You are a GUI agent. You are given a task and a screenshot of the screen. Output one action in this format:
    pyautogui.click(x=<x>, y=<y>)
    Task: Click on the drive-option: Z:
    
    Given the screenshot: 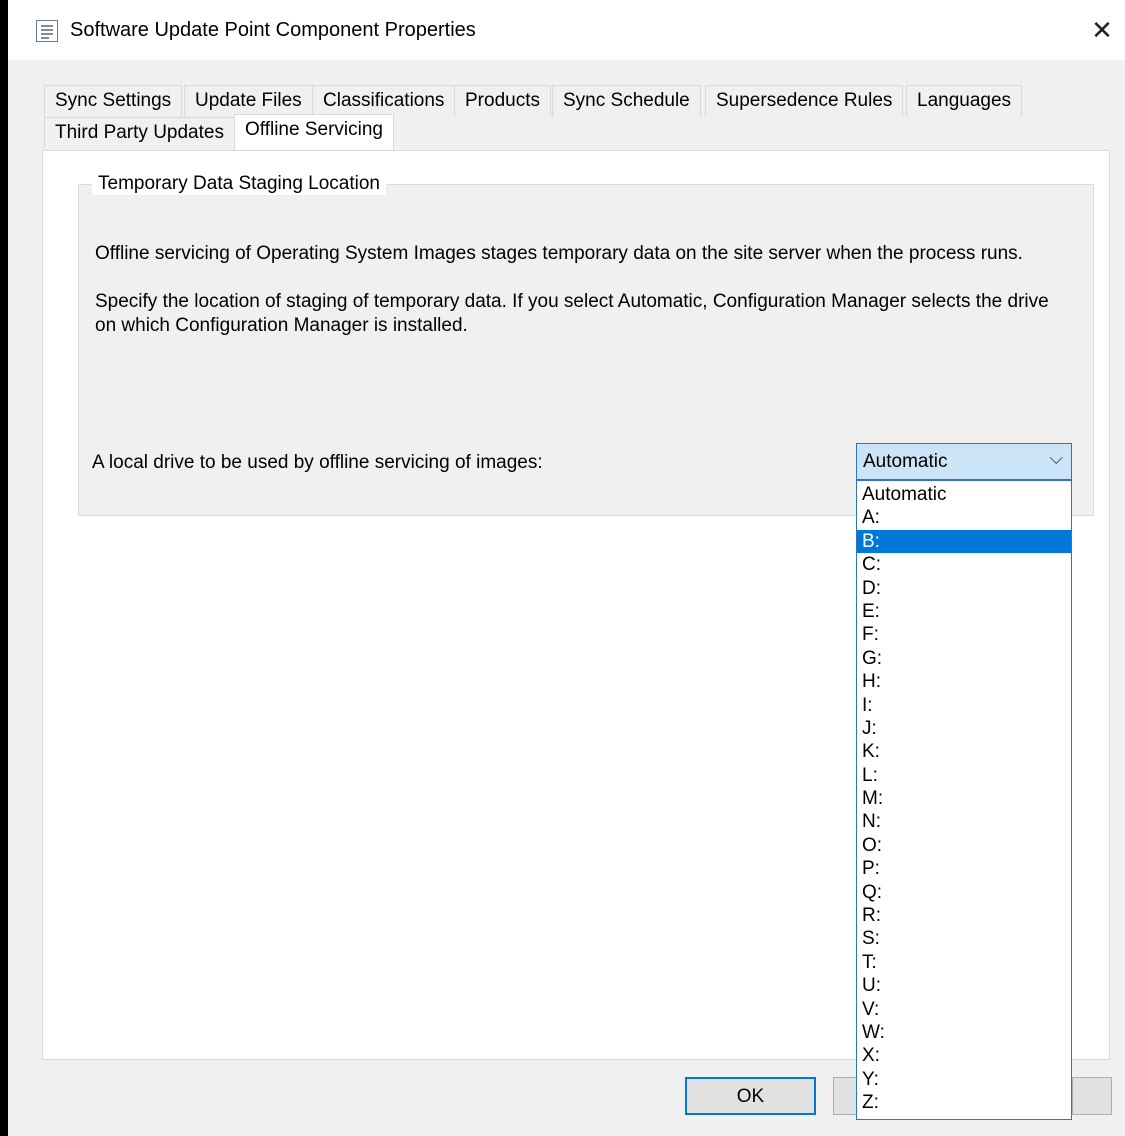 What is the action you would take?
    pyautogui.click(x=964, y=1102)
    